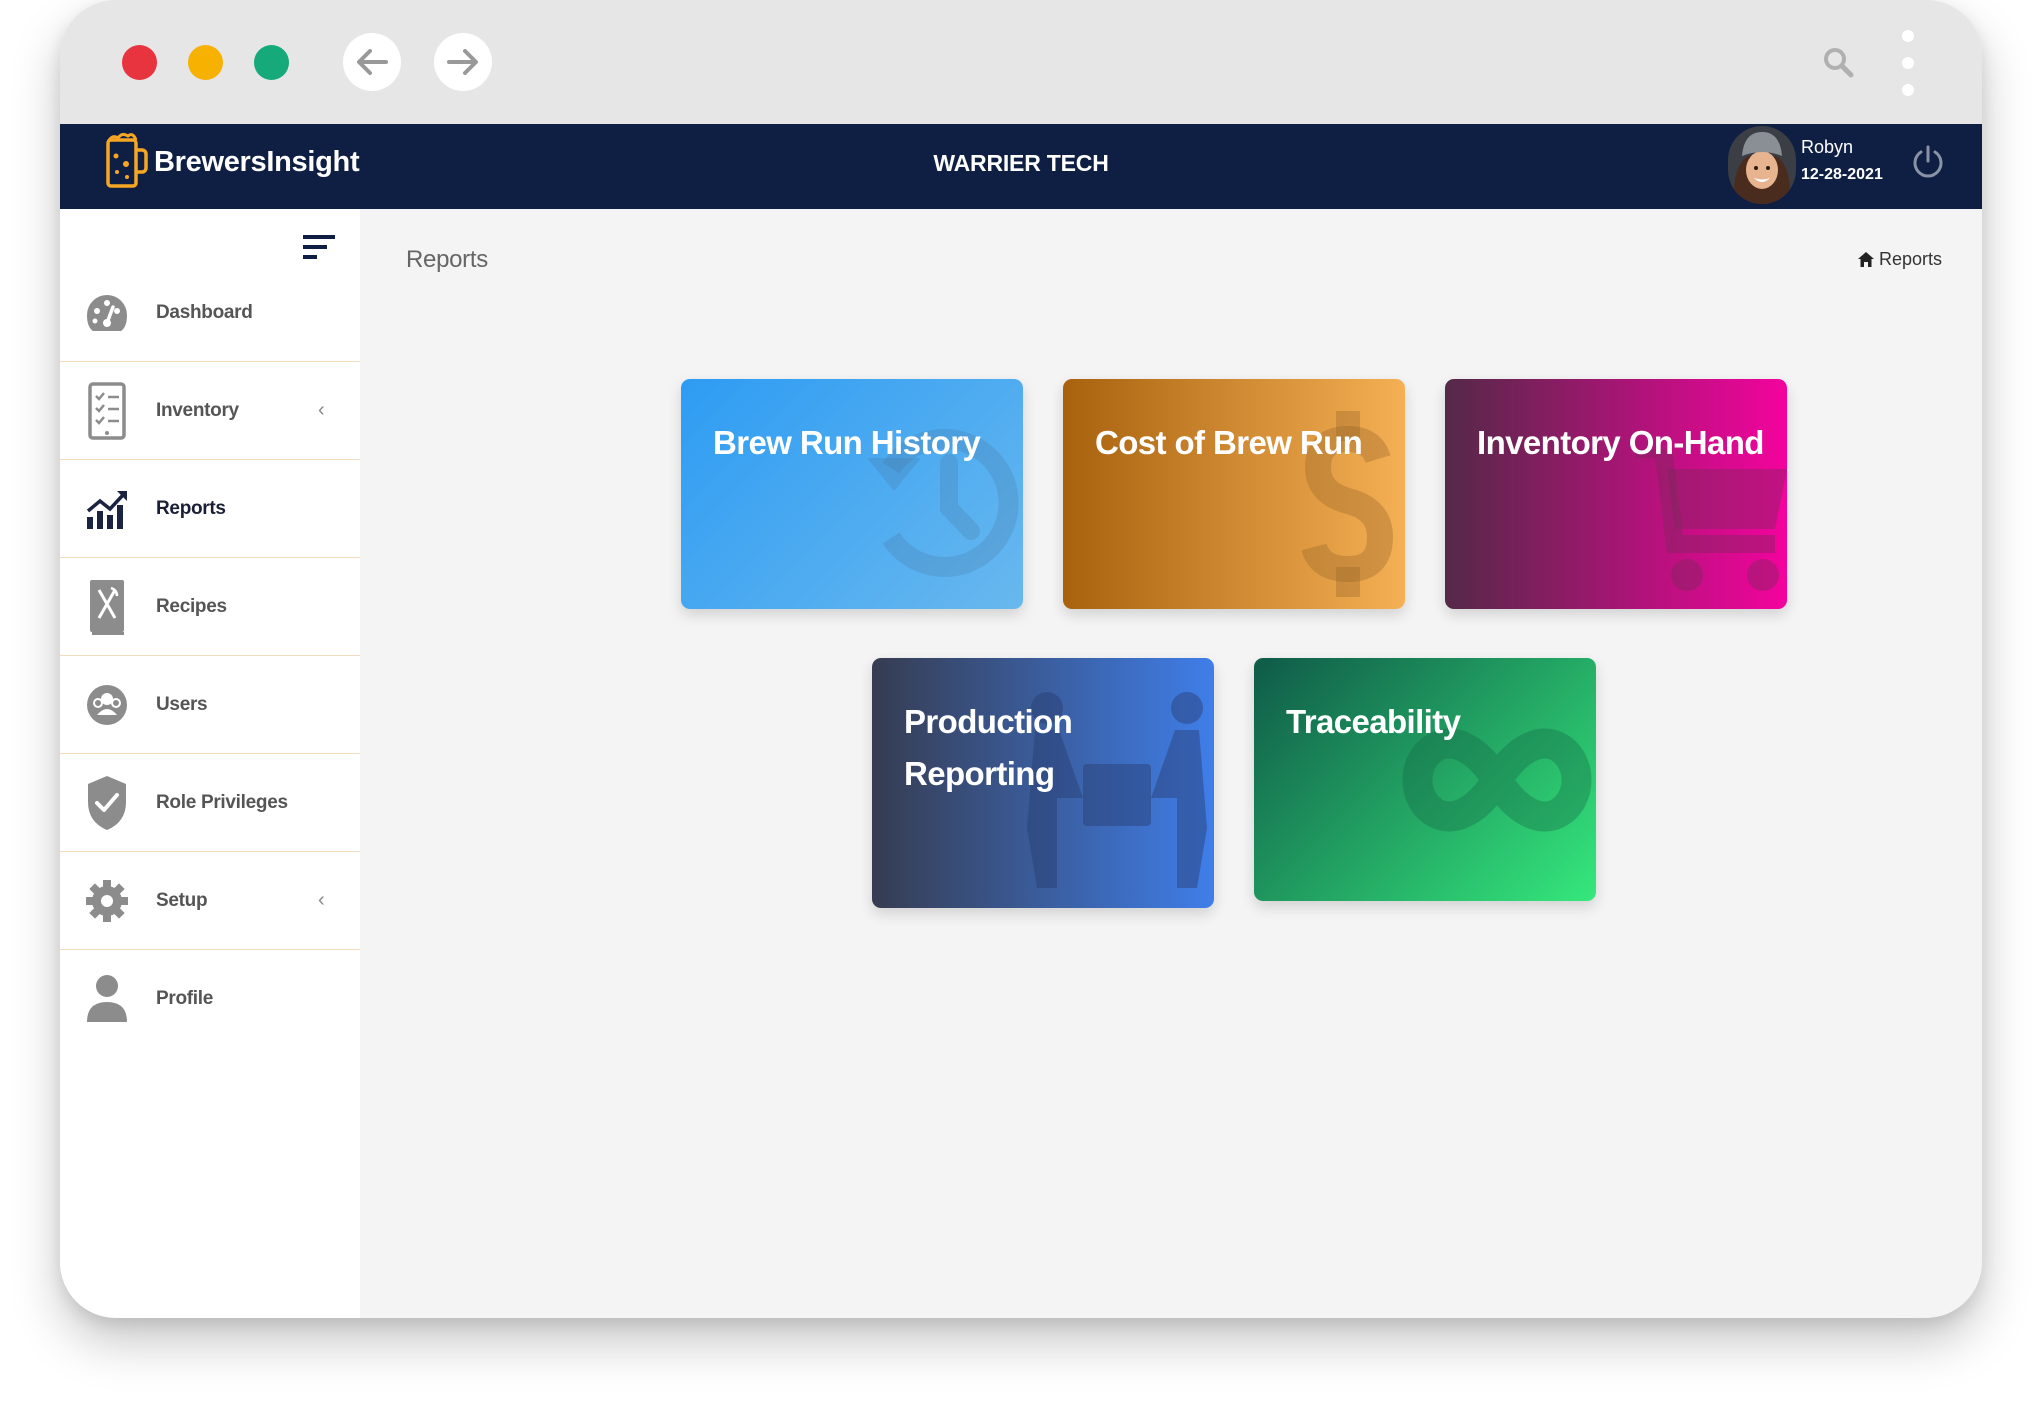 The height and width of the screenshot is (1404, 2042). I want to click on user-icon, so click(107, 998).